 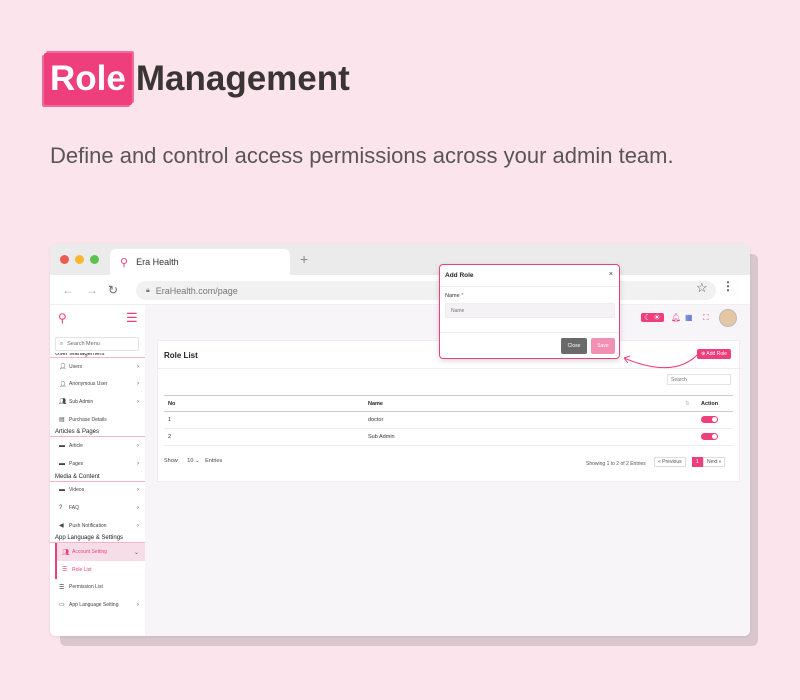 I want to click on close-button: Close, so click(x=574, y=346).